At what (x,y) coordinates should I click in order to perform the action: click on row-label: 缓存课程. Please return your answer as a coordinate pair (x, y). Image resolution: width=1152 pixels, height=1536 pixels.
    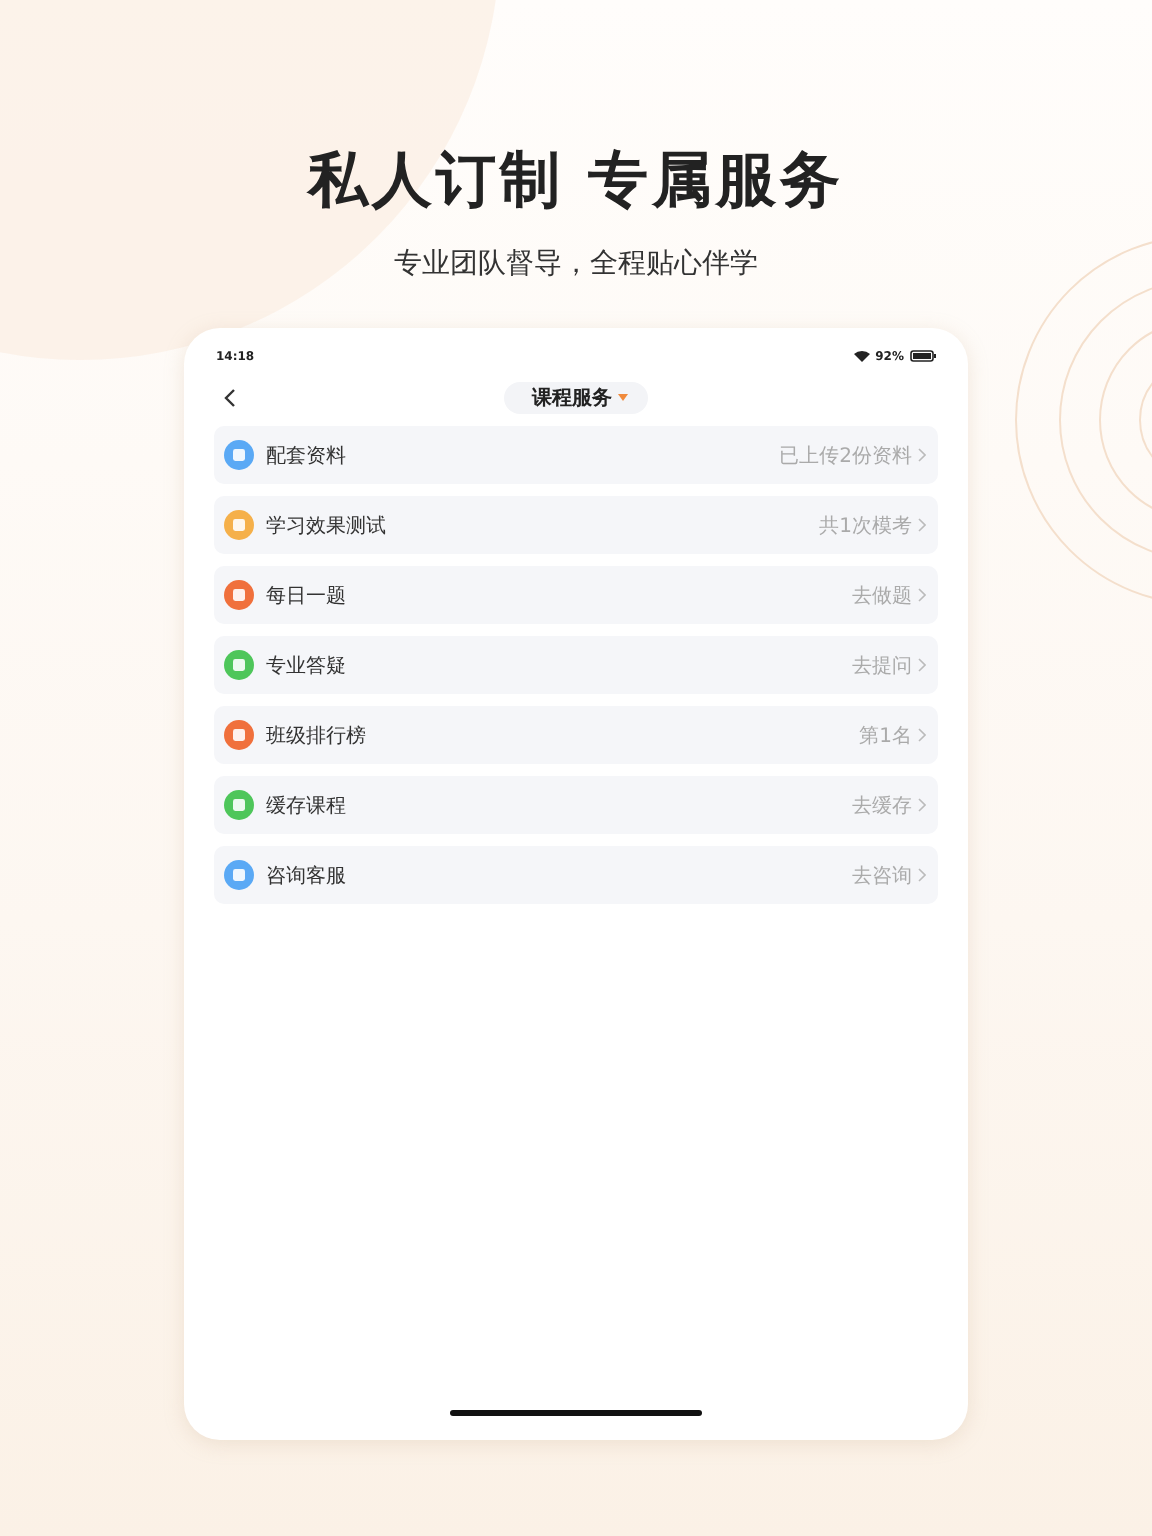
    Looking at the image, I should click on (307, 806).